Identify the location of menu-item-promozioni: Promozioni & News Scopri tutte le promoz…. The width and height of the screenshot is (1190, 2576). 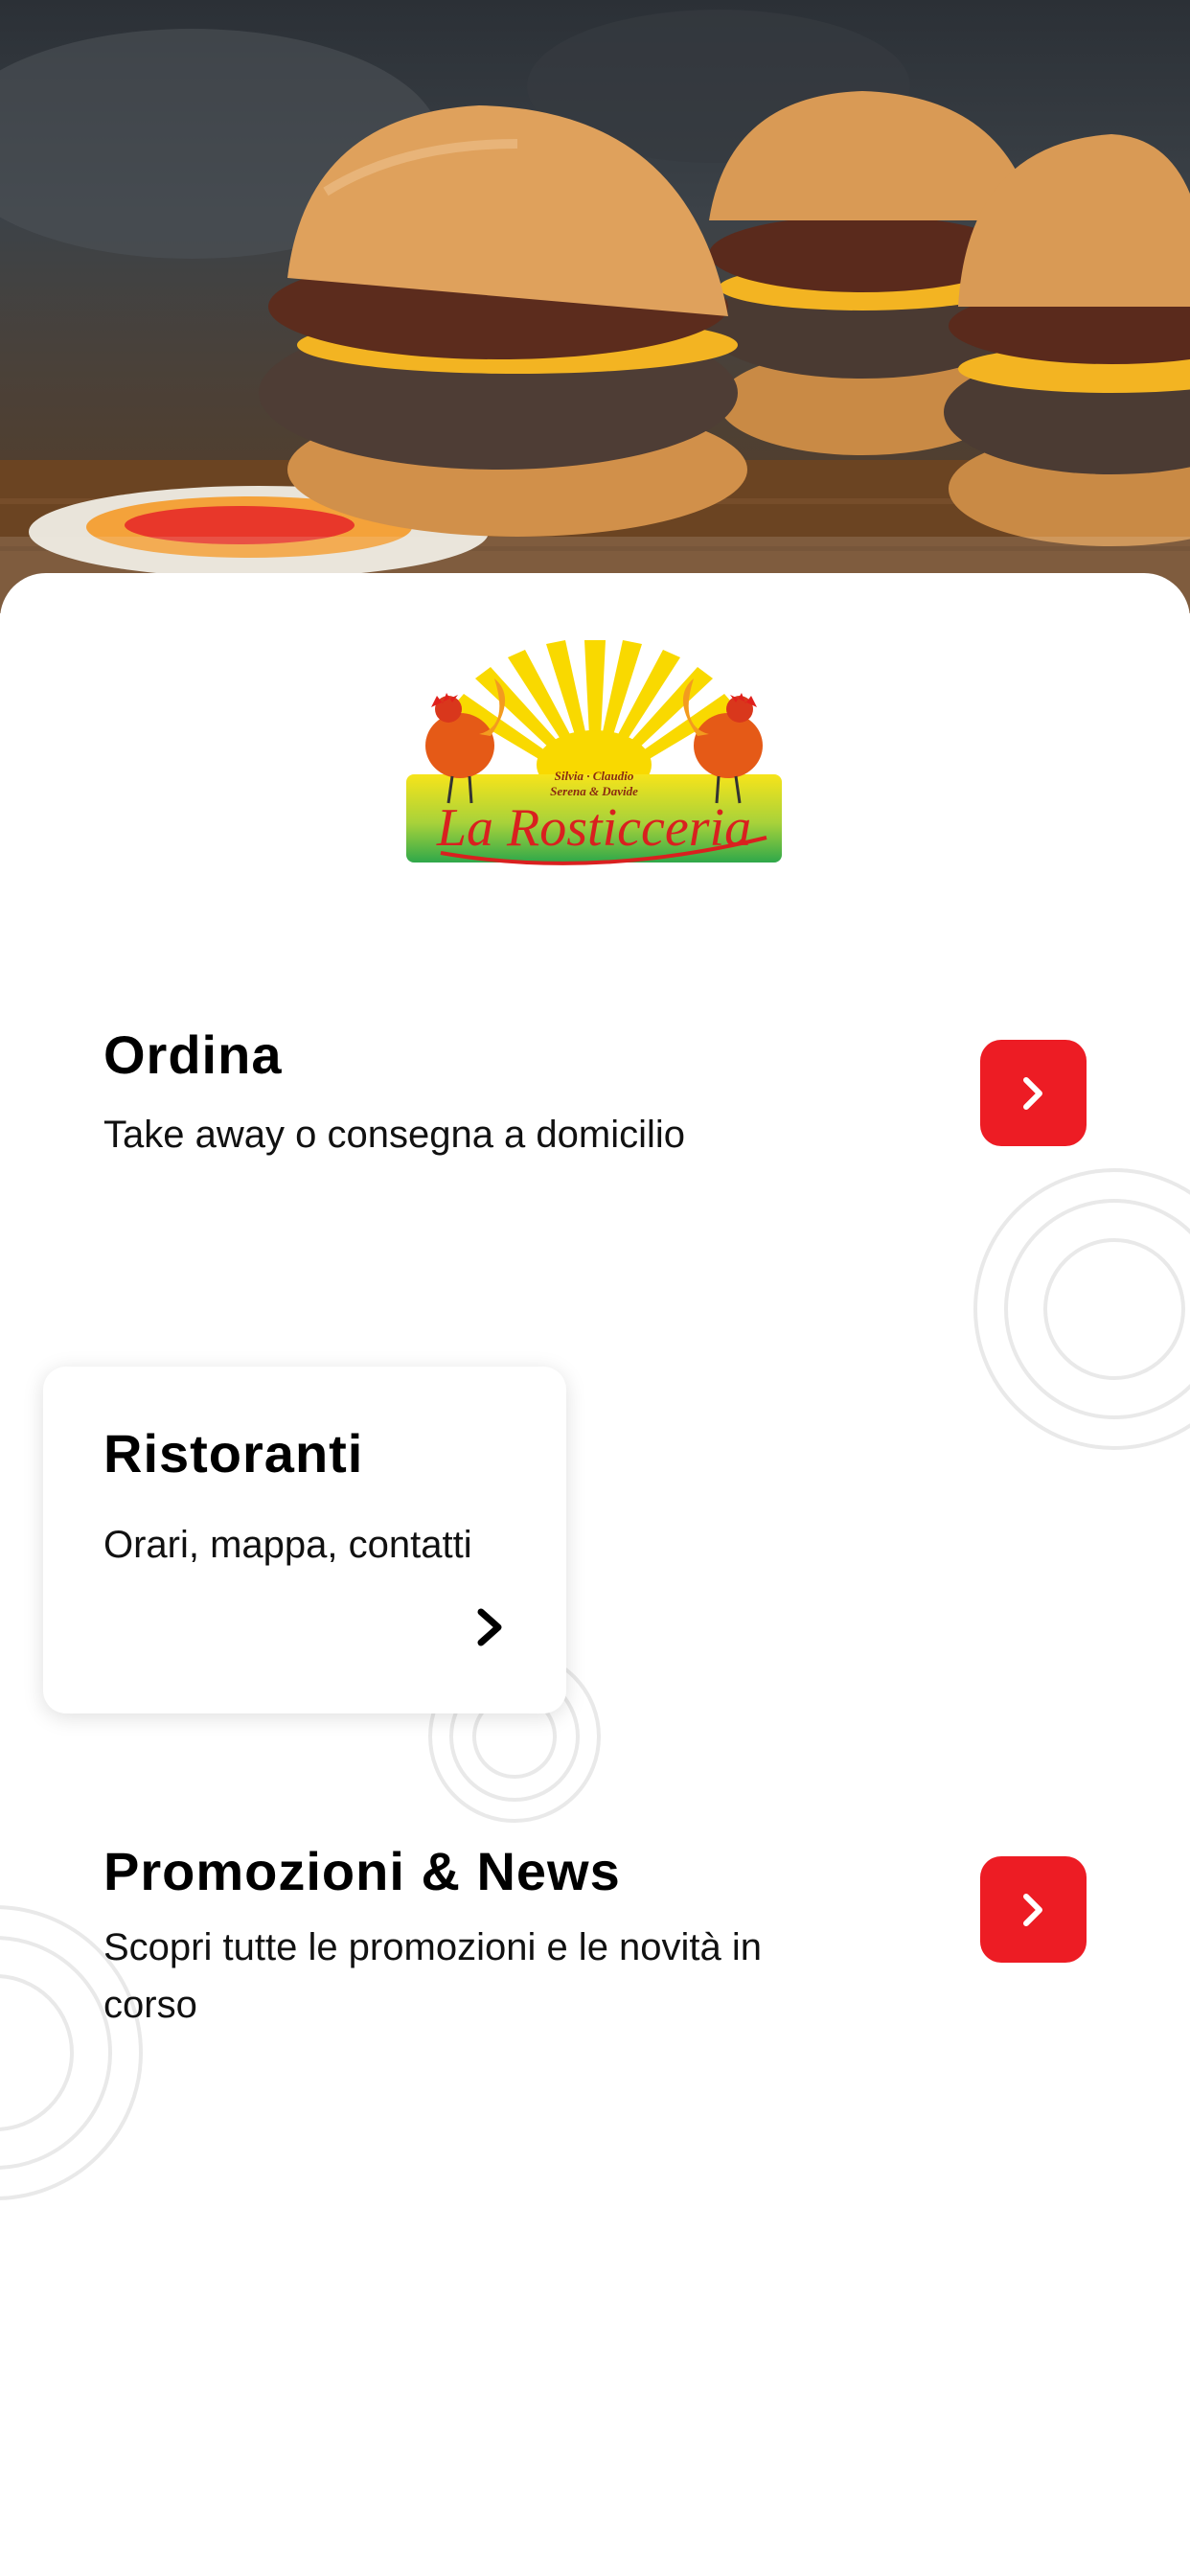
(595, 1955).